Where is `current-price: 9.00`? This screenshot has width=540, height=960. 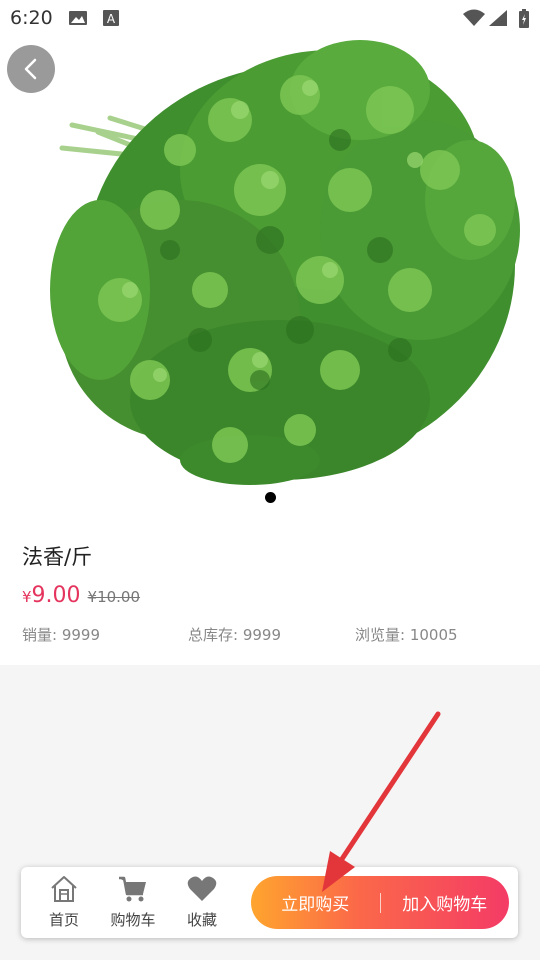
current-price: 9.00 is located at coordinates (56, 595).